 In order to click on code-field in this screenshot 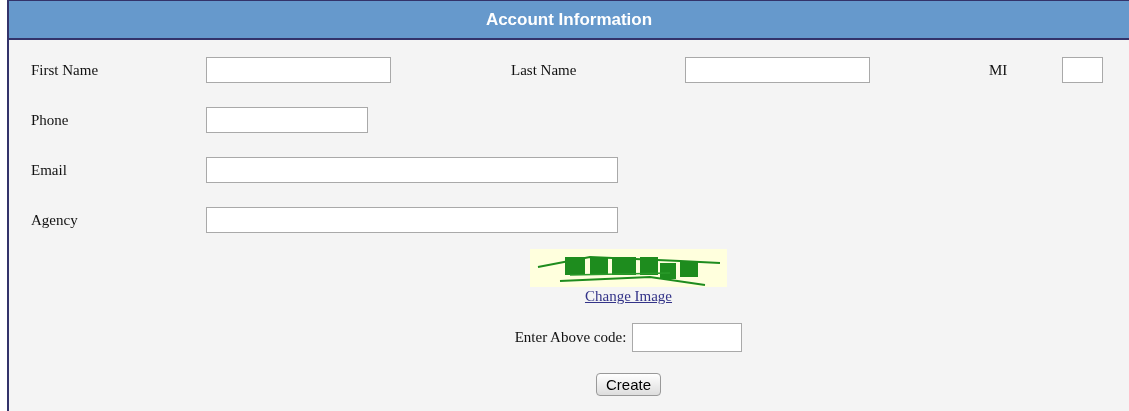, I will do `click(687, 337)`.